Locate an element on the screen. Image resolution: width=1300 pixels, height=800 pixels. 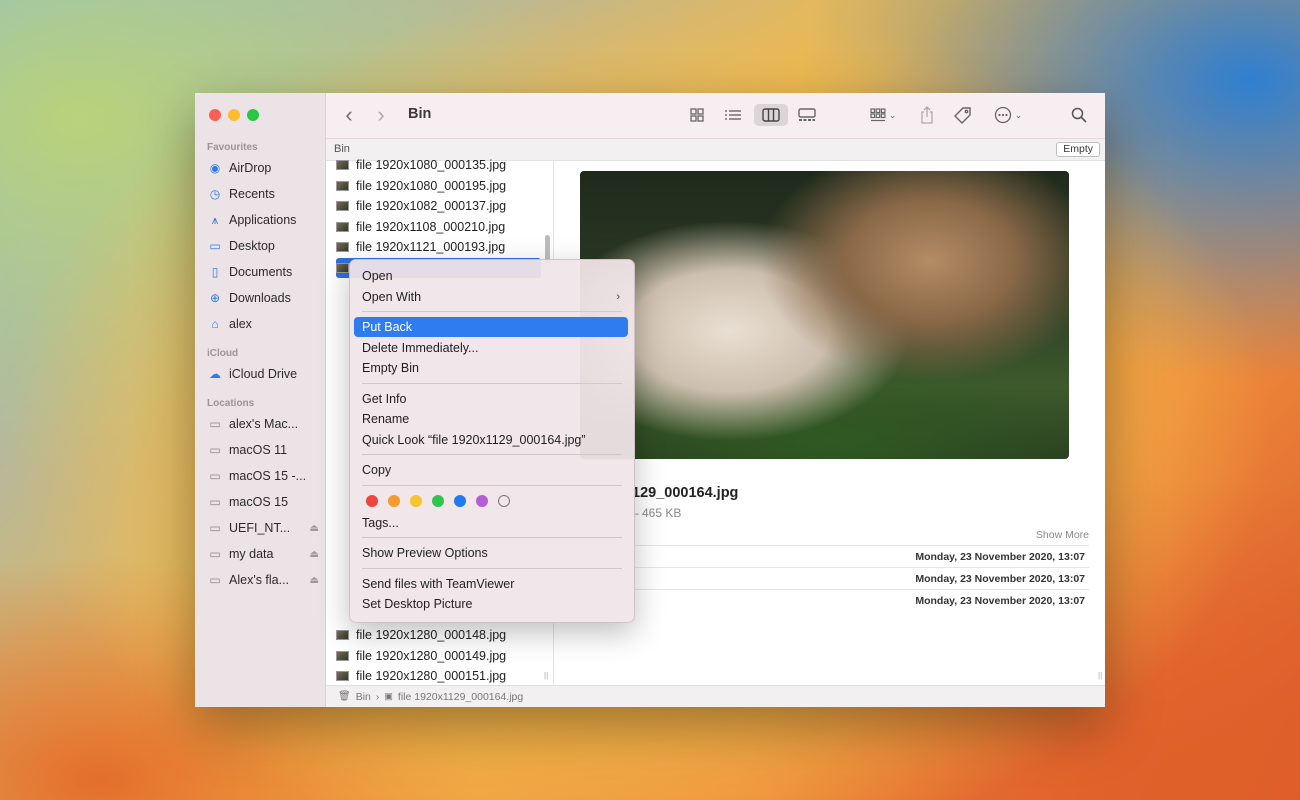
back-button: ‹ is located at coordinates (349, 114).